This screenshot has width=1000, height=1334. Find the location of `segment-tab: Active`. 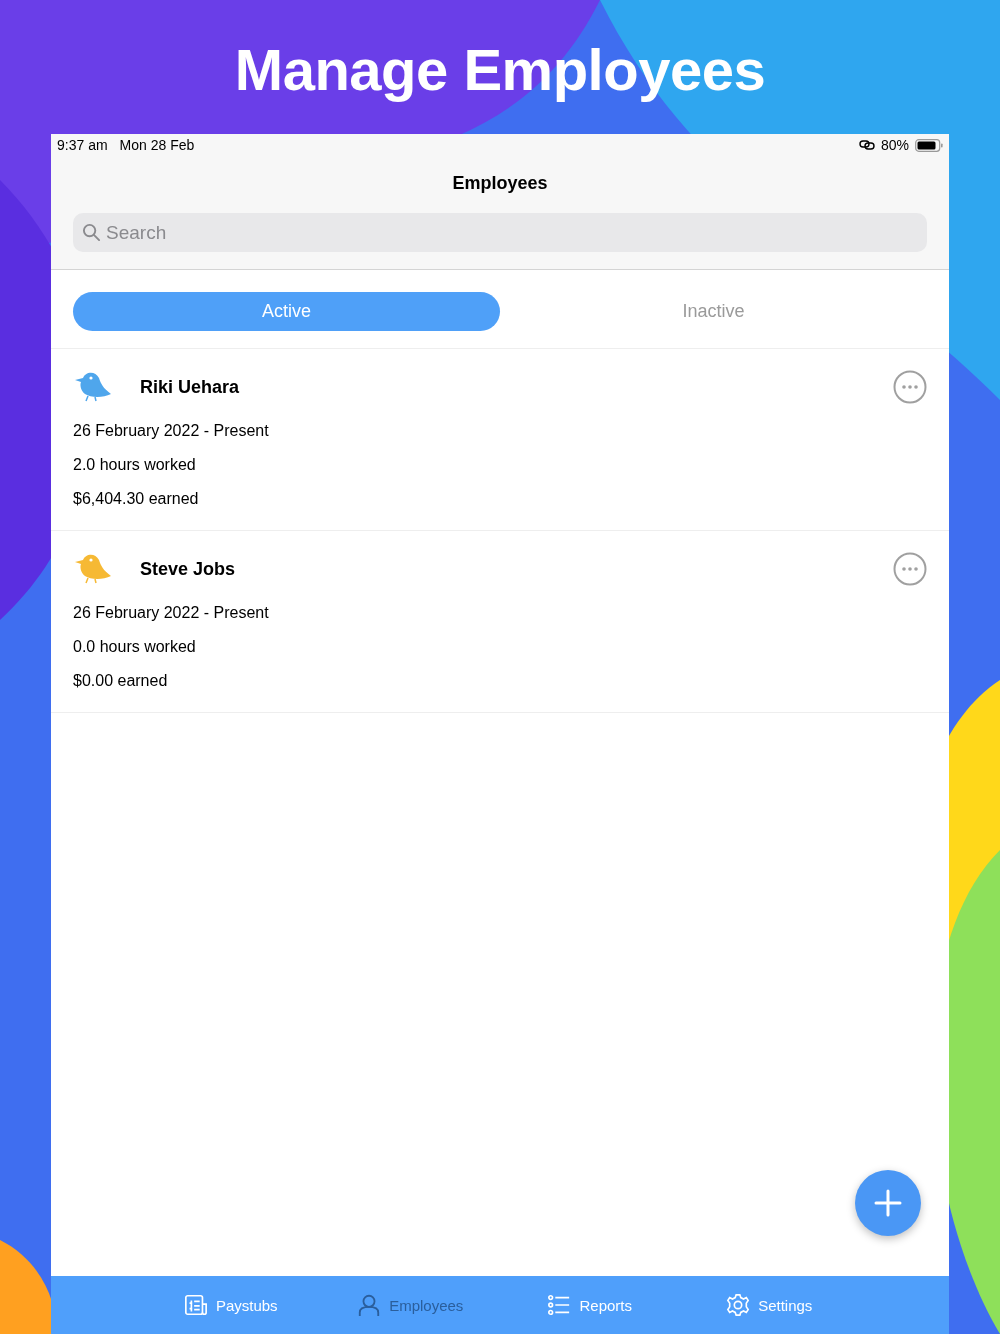

segment-tab: Active is located at coordinates (286, 311).